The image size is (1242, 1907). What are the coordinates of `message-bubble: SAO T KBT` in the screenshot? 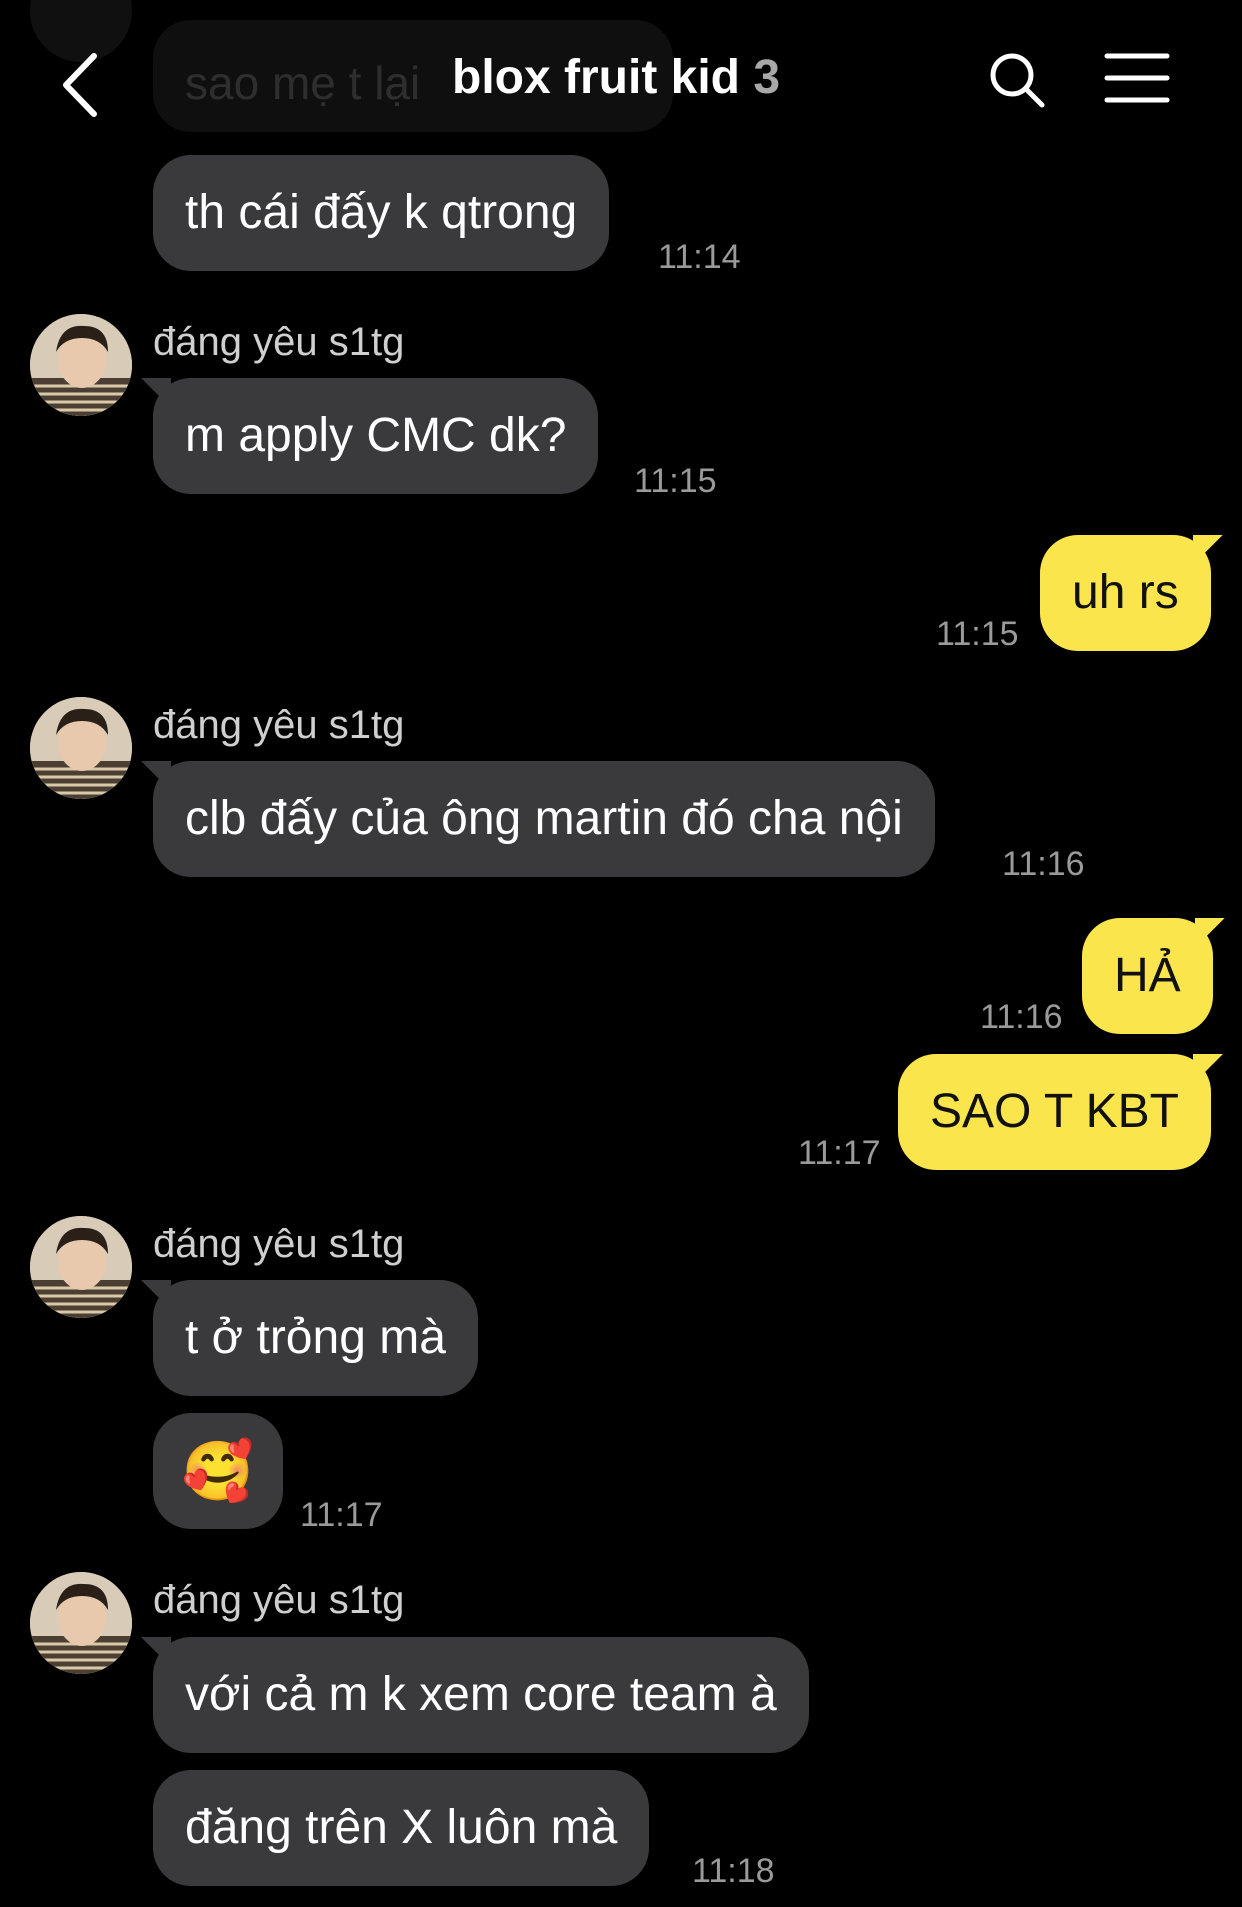 It's located at (1054, 1112).